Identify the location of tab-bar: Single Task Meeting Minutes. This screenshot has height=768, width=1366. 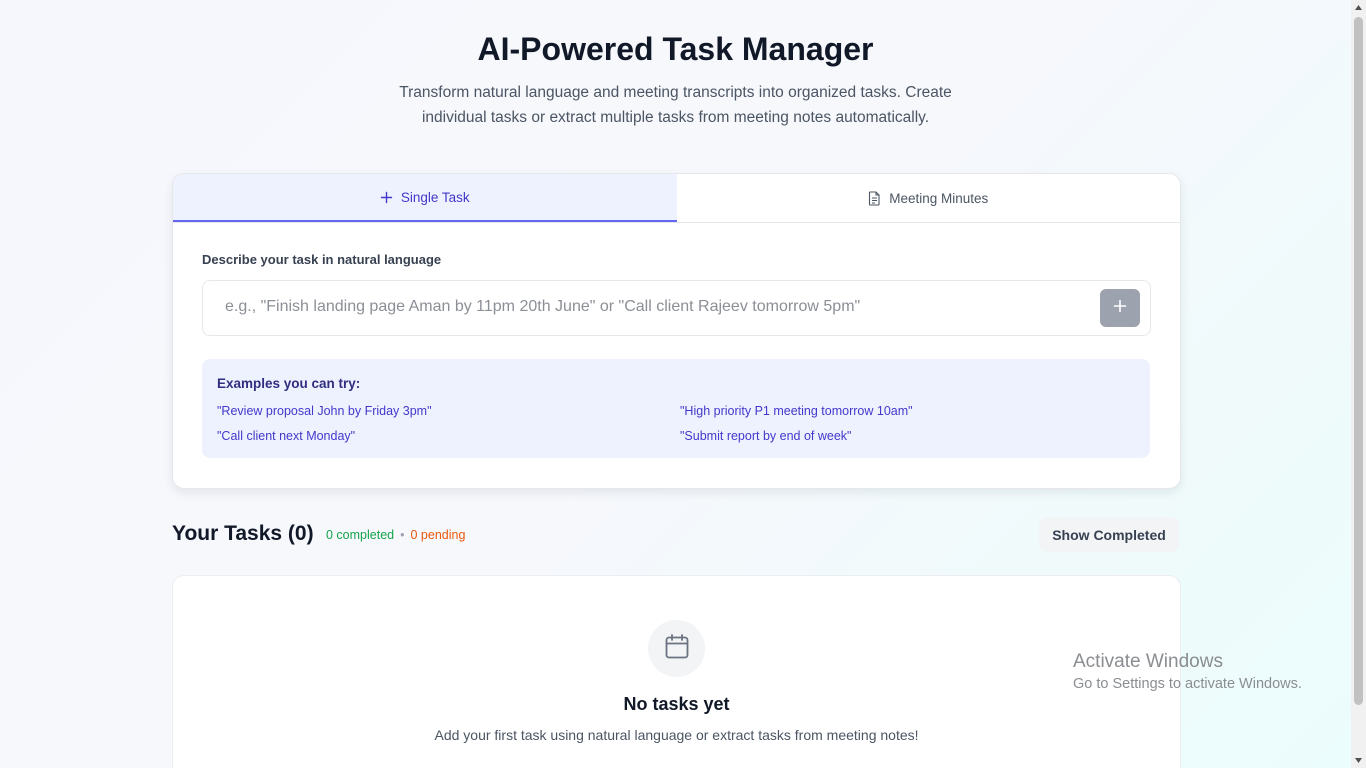
(676, 198).